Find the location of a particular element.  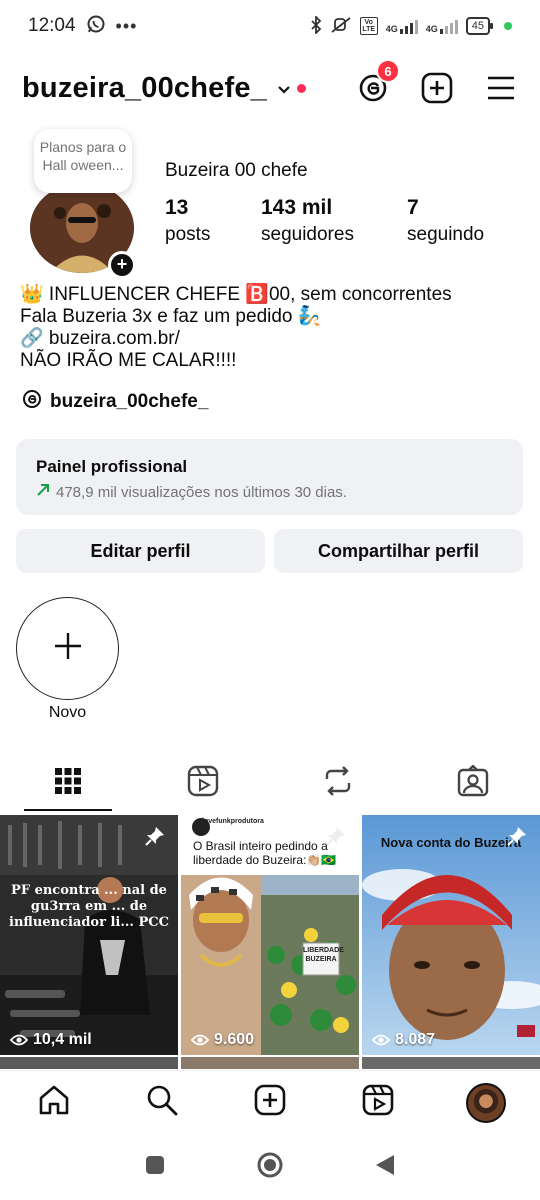

threads-icon: 6 is located at coordinates (378, 82).